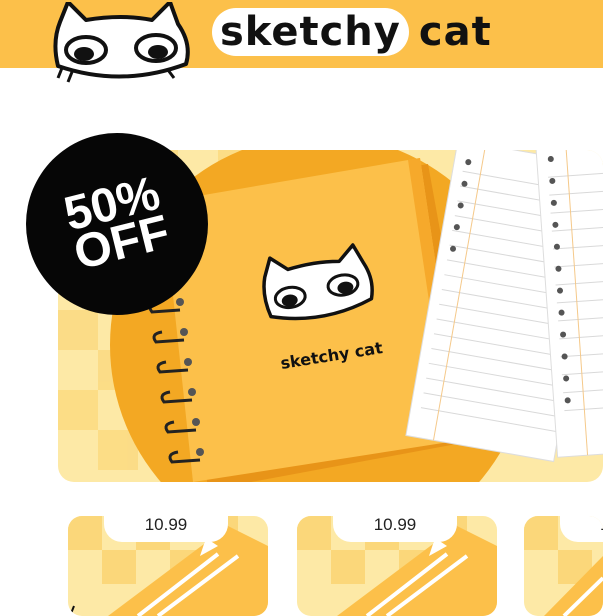 This screenshot has height=616, width=603. I want to click on brand-title: sketchy cat, so click(352, 32).